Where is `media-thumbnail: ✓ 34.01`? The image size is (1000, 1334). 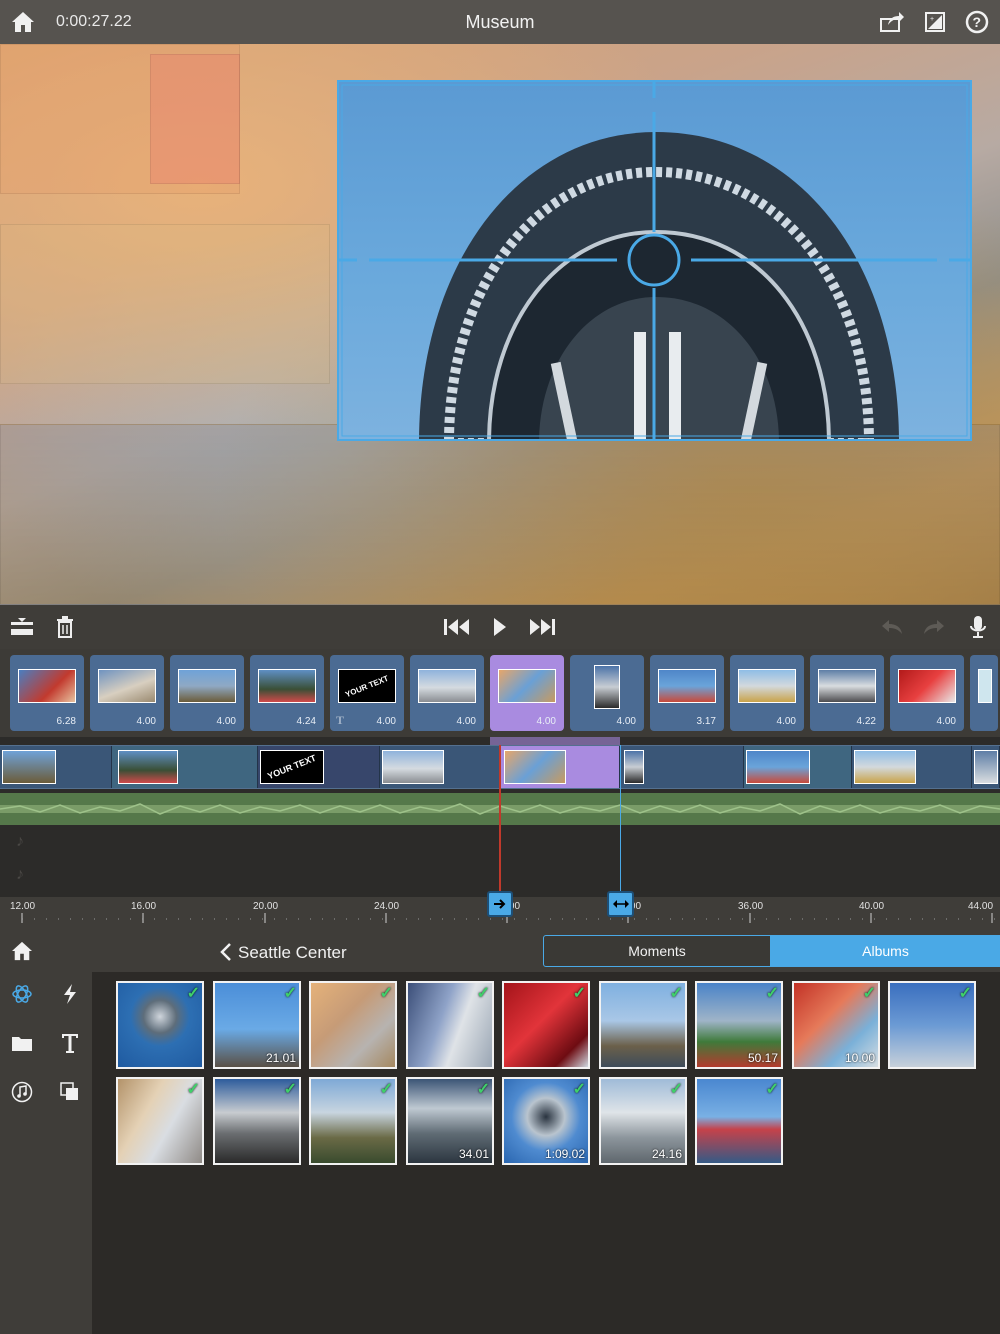
media-thumbnail: ✓ 34.01 is located at coordinates (450, 1121).